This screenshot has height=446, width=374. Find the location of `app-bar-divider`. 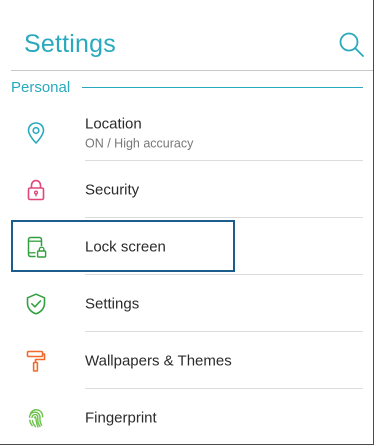

app-bar-divider is located at coordinates (192, 70).